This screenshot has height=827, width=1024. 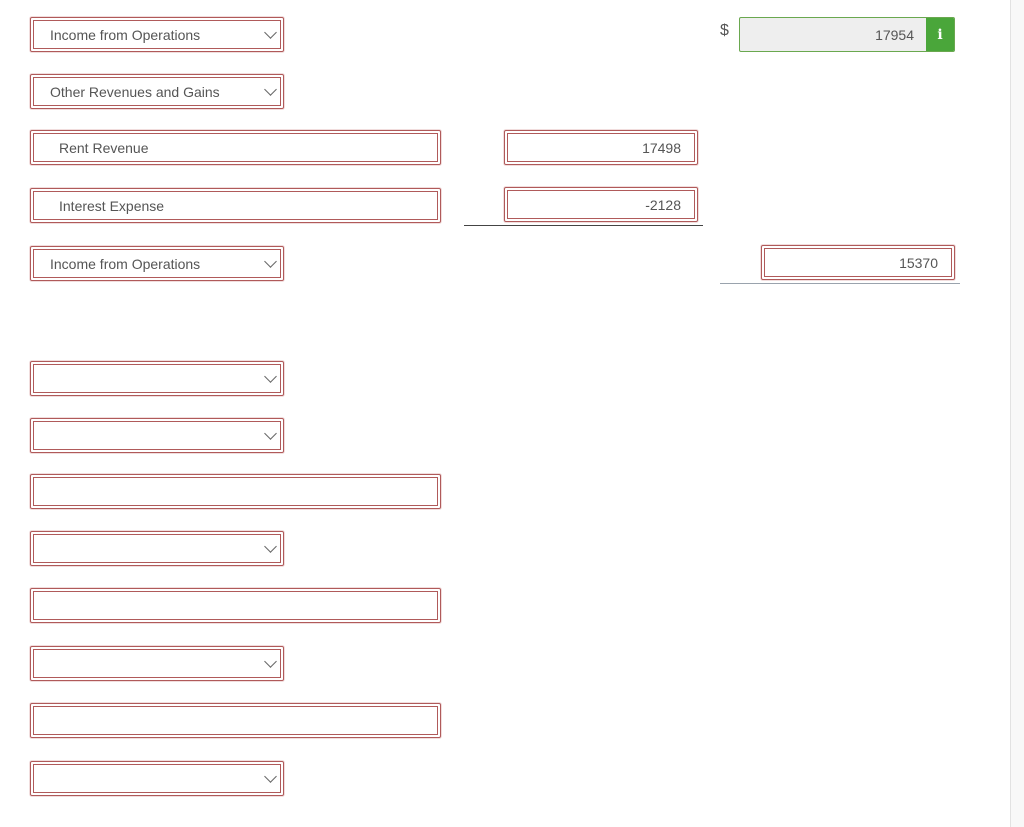 I want to click on account-name-input-2: Interest Expense, so click(x=235, y=205).